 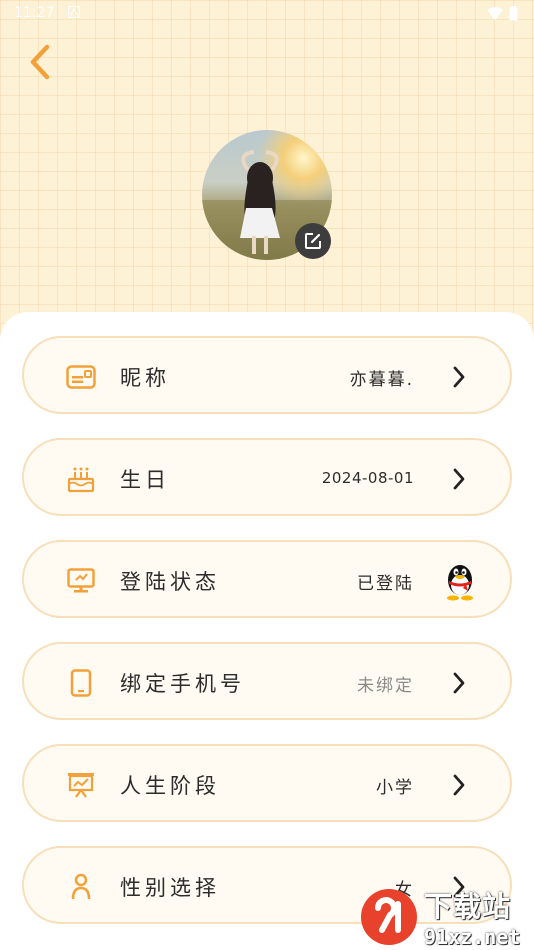 I want to click on nickname-value: 亦暮暮., so click(x=381, y=380).